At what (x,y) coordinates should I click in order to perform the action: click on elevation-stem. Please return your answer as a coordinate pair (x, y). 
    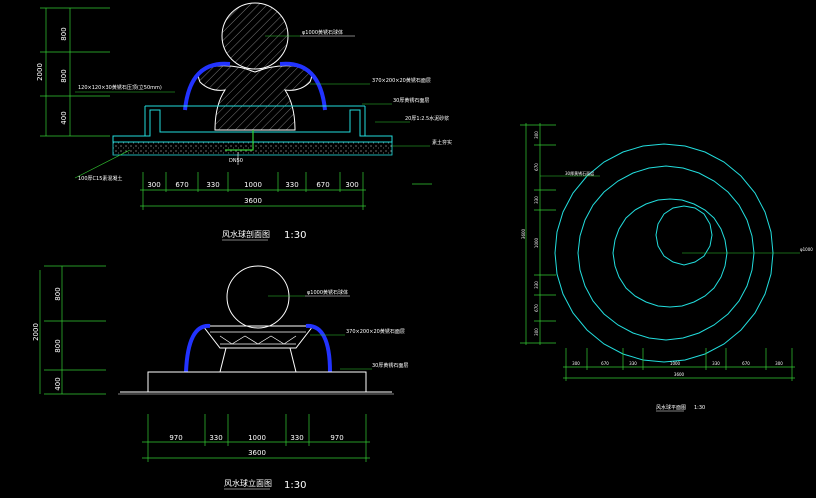
    Looking at the image, I should click on (258, 360).